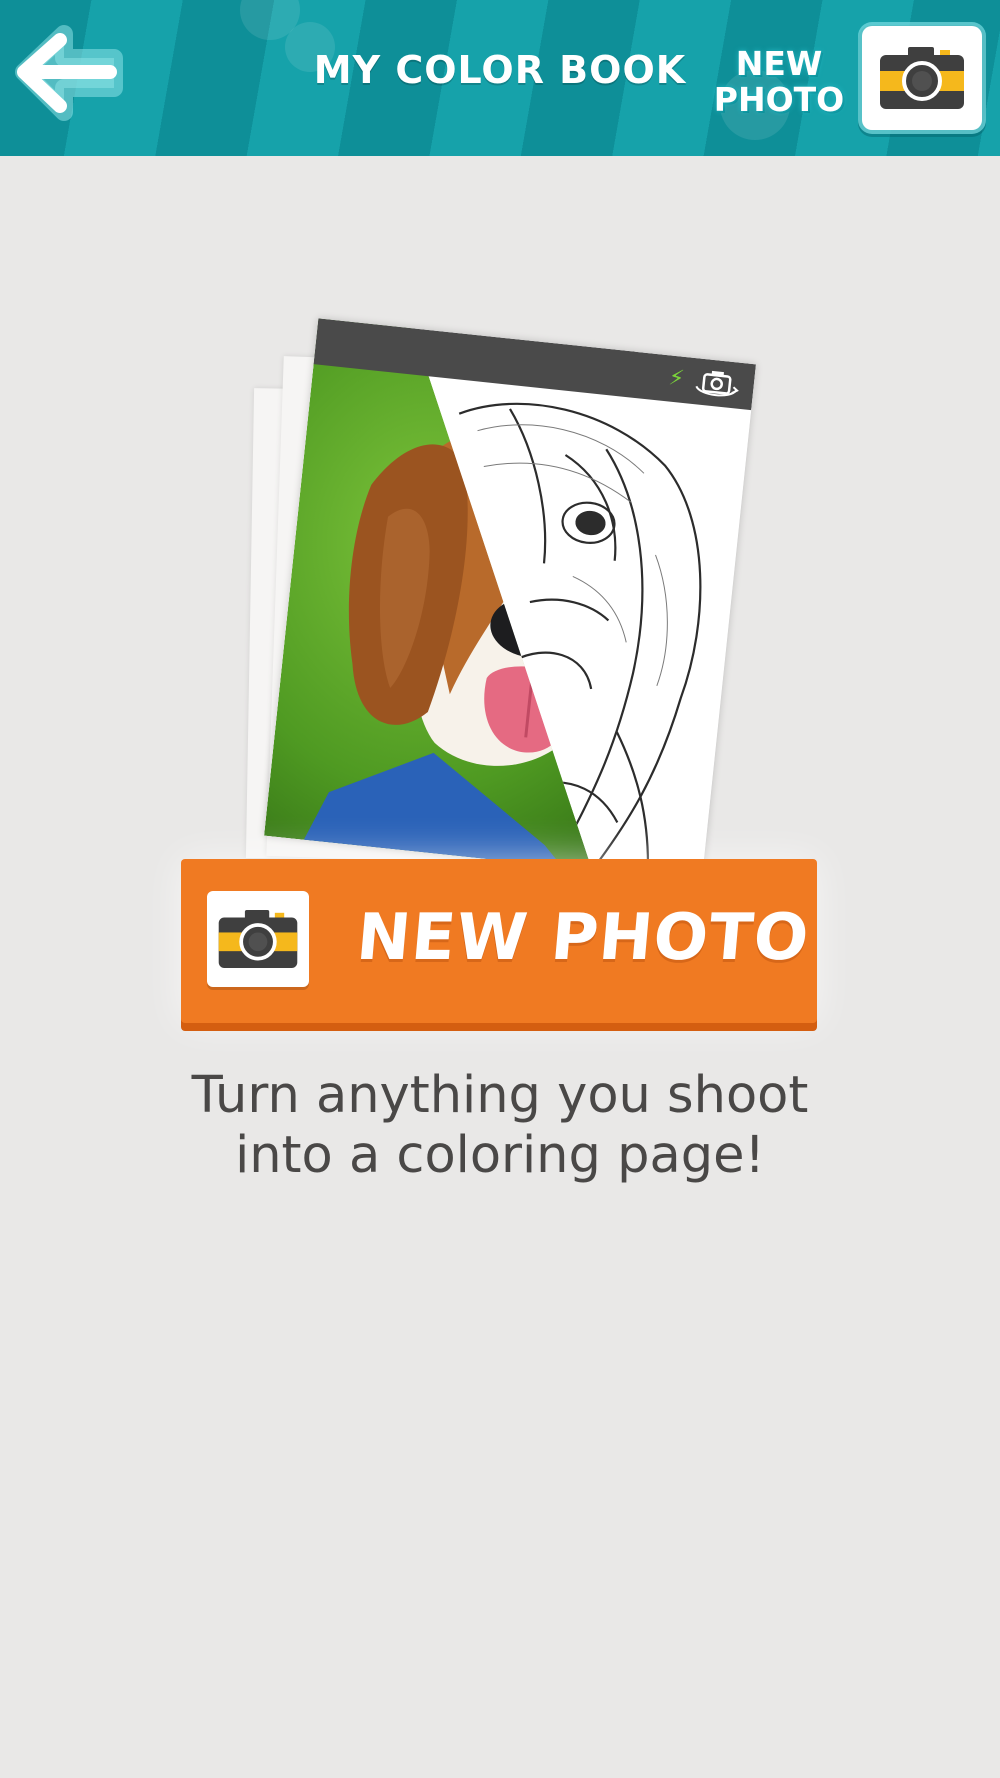 The image size is (1000, 1778). I want to click on new-photo-button: NEW PHOTO, so click(499, 941).